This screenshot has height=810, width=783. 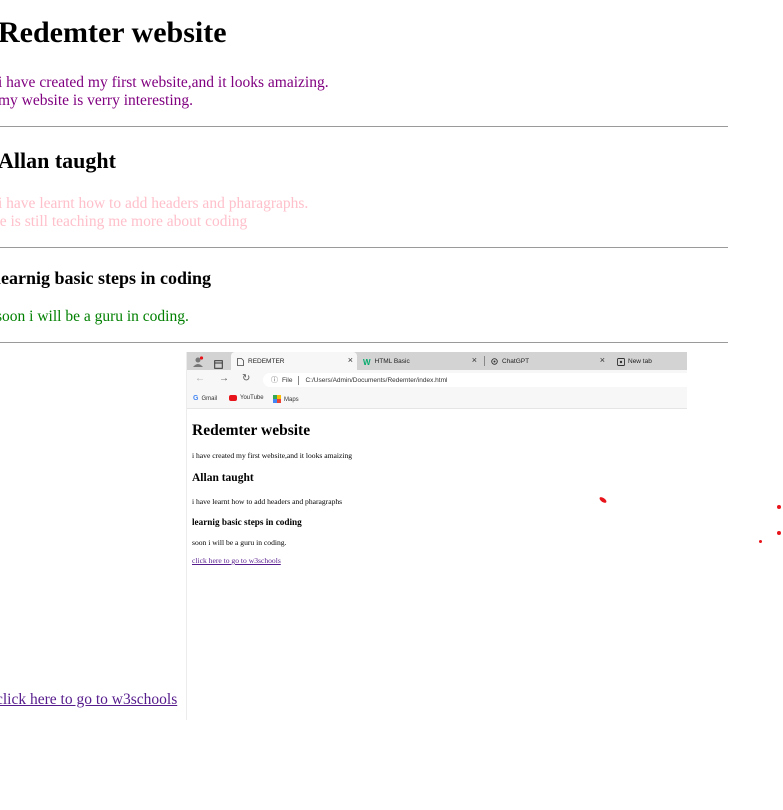 I want to click on bookmark-label: YouTube, so click(x=252, y=398).